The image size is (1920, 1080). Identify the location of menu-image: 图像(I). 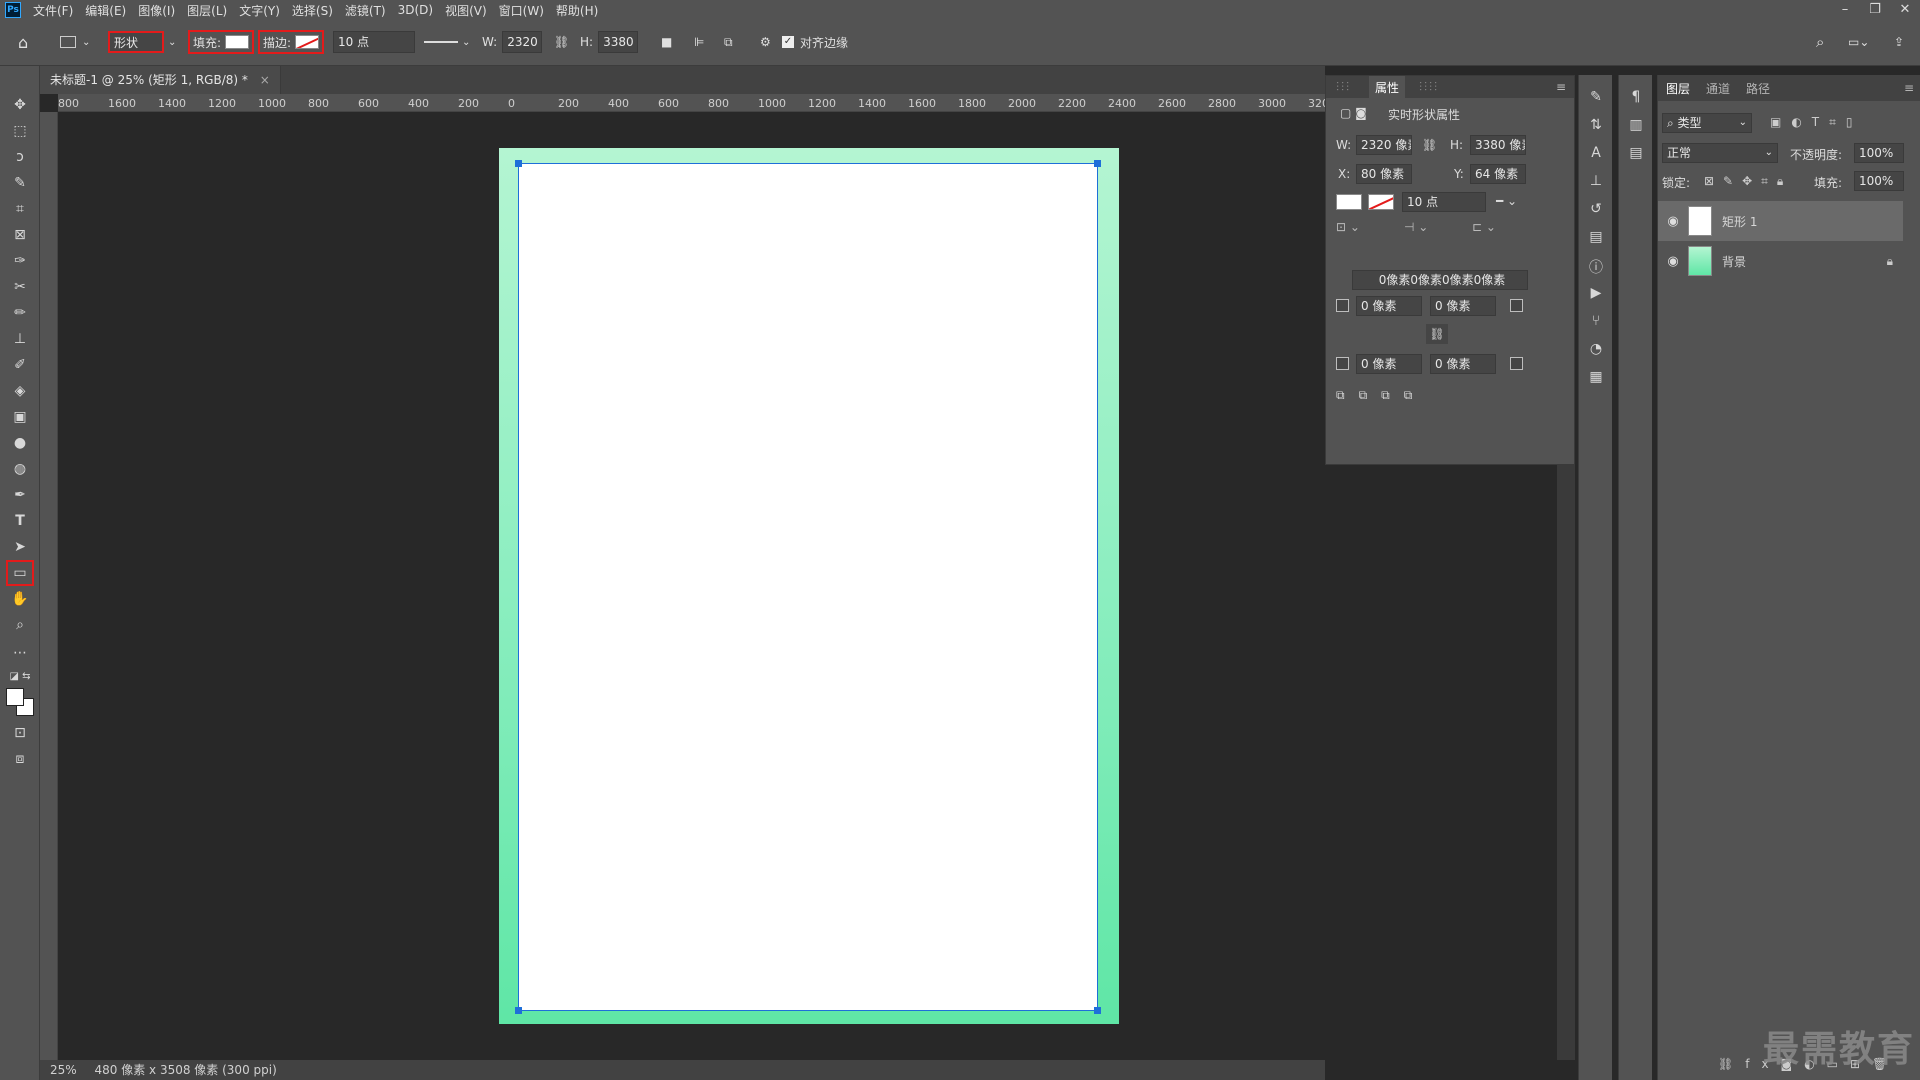
(156, 10).